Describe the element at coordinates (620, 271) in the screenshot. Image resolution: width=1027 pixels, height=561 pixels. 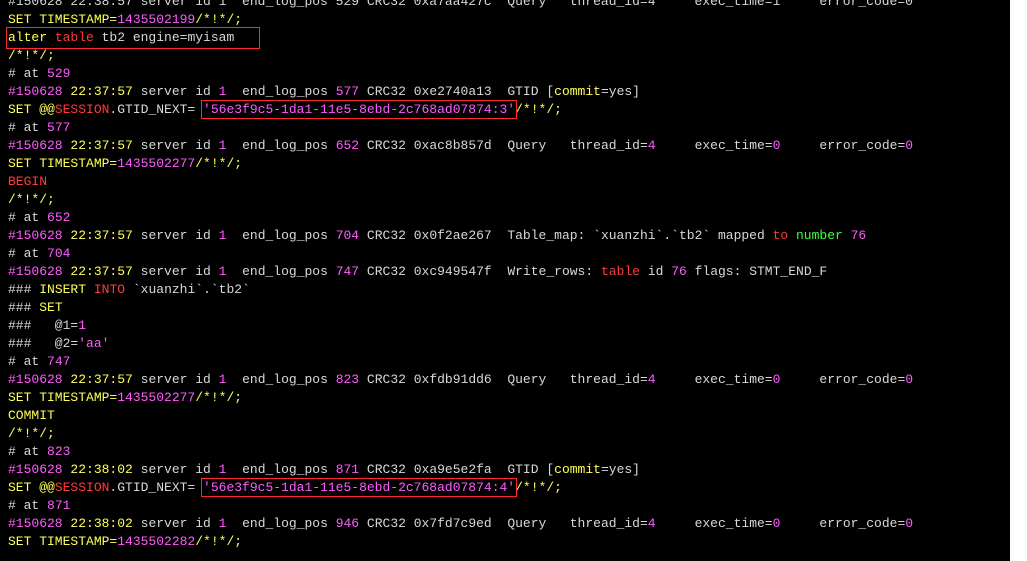
I see `log-text: table` at that location.